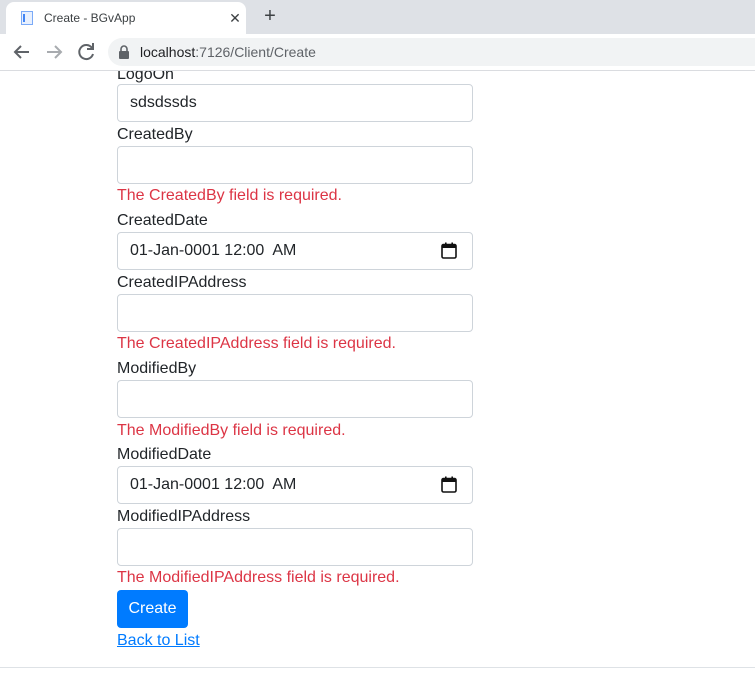 The height and width of the screenshot is (680, 755). I want to click on created-ip-input, so click(295, 313).